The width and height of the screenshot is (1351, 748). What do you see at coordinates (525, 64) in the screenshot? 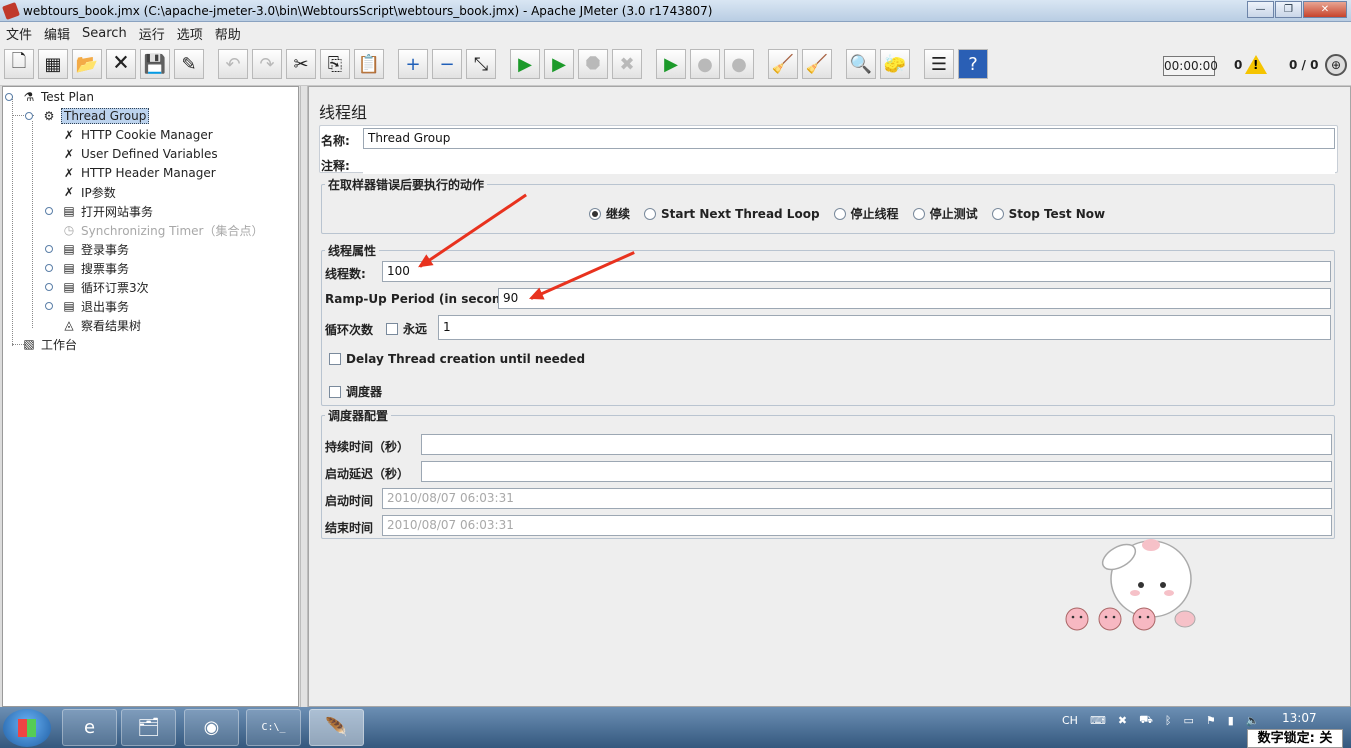
I see `start-icon: ▶` at bounding box center [525, 64].